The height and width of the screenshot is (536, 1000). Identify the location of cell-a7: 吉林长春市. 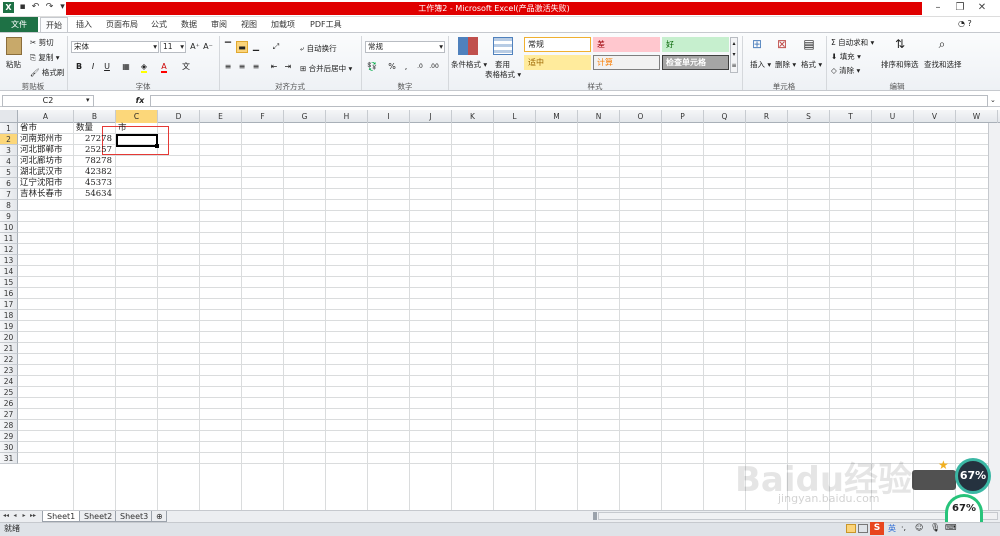
(46, 194).